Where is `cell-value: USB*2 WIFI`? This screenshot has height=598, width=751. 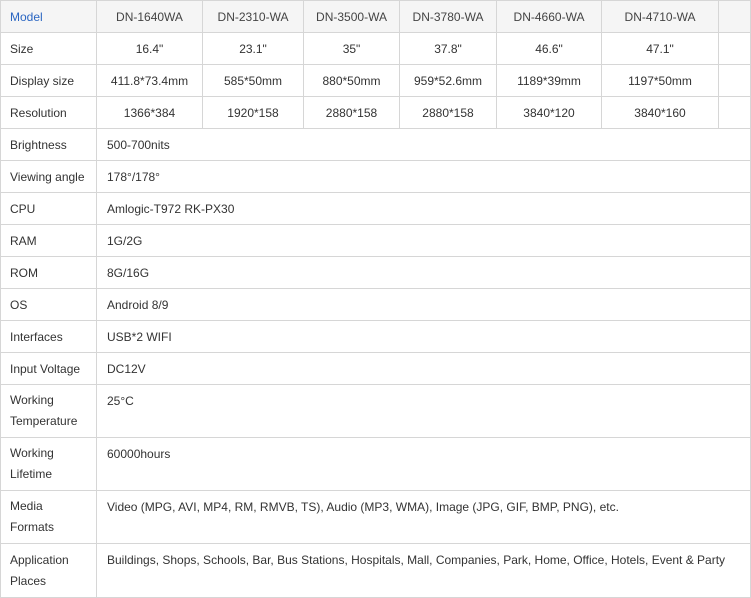 cell-value: USB*2 WIFI is located at coordinates (423, 336).